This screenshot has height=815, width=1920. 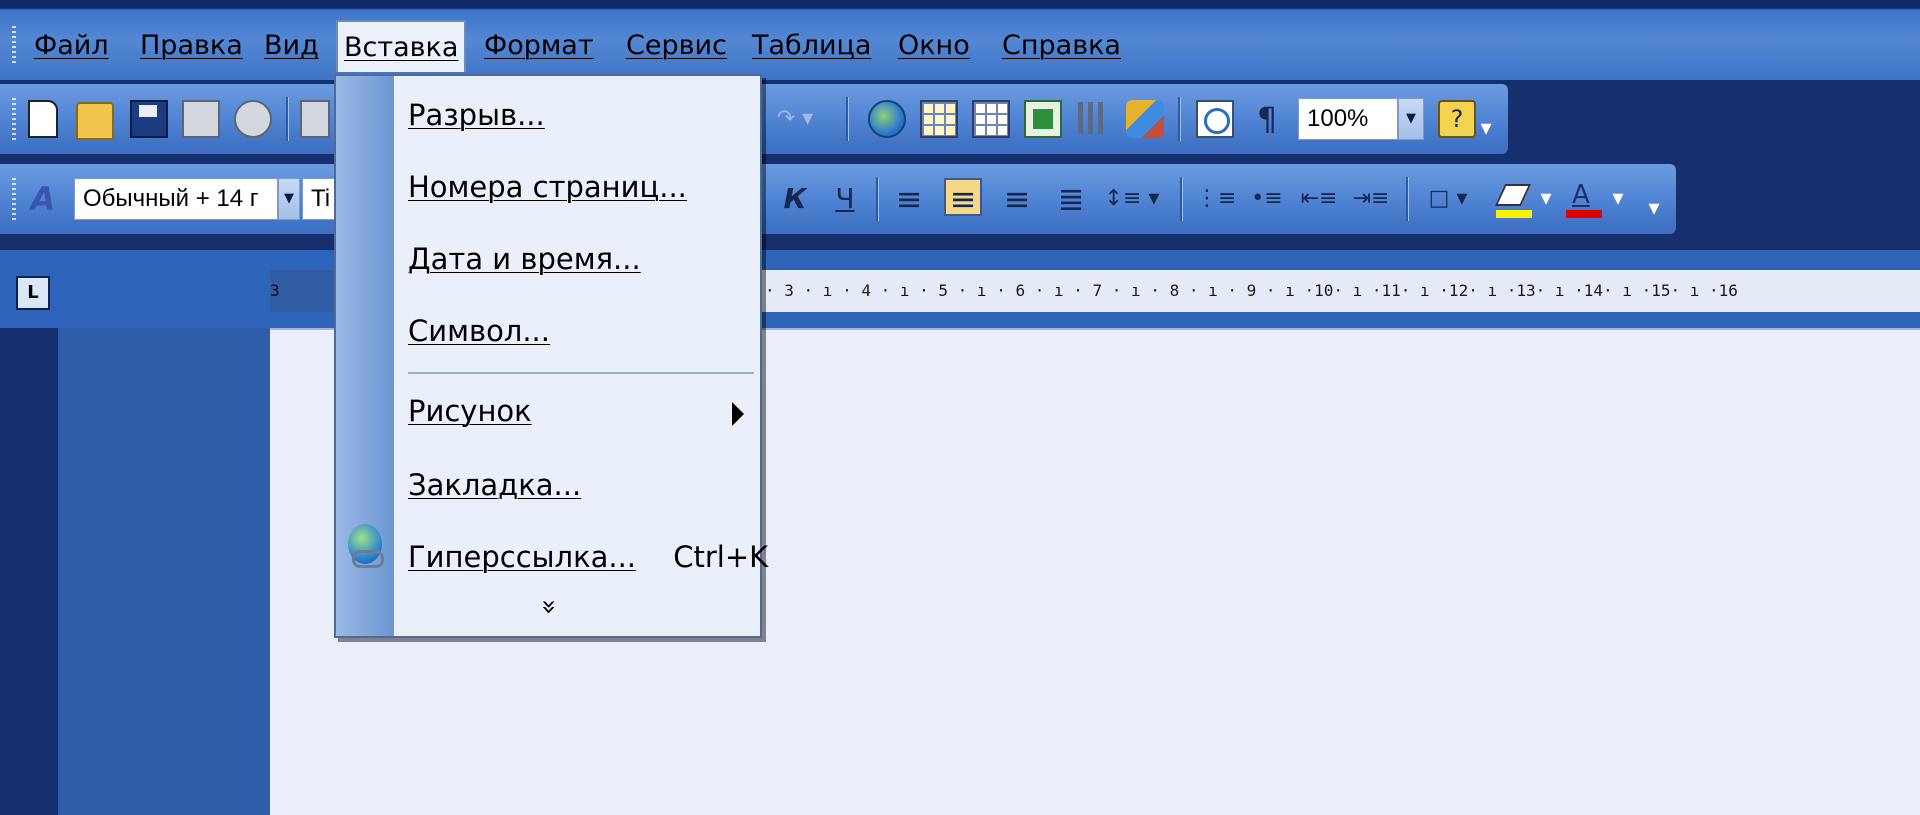 I want to click on numbering-icon: ⋮≡, so click(x=1216, y=199).